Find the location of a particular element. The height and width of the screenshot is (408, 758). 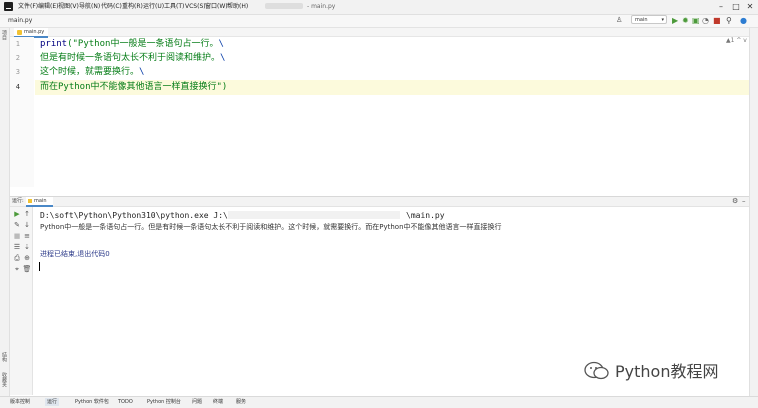

menu-help: 帮助(H) is located at coordinates (237, 6).